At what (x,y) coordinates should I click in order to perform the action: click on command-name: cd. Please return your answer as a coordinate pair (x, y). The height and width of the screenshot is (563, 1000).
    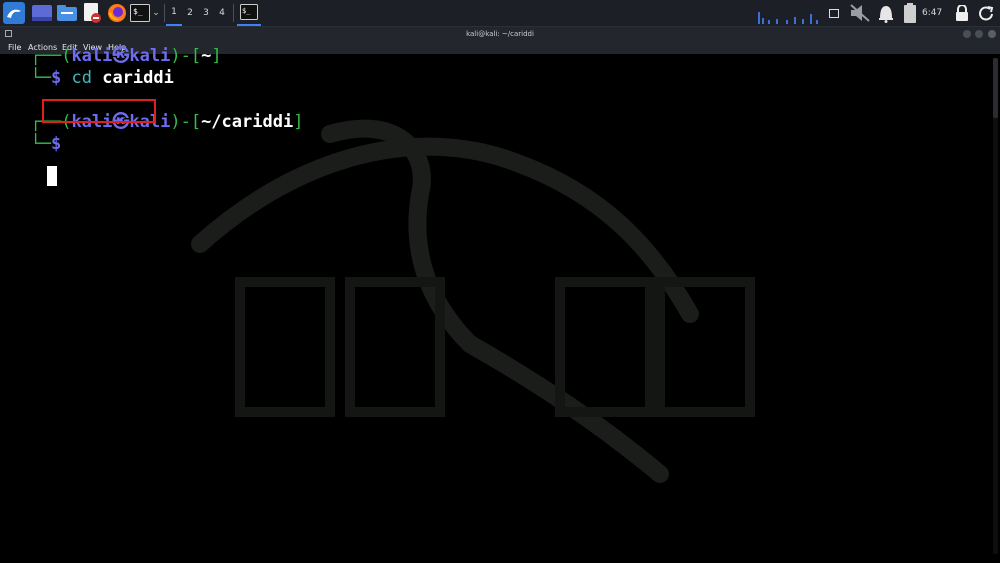
    Looking at the image, I should click on (81, 78).